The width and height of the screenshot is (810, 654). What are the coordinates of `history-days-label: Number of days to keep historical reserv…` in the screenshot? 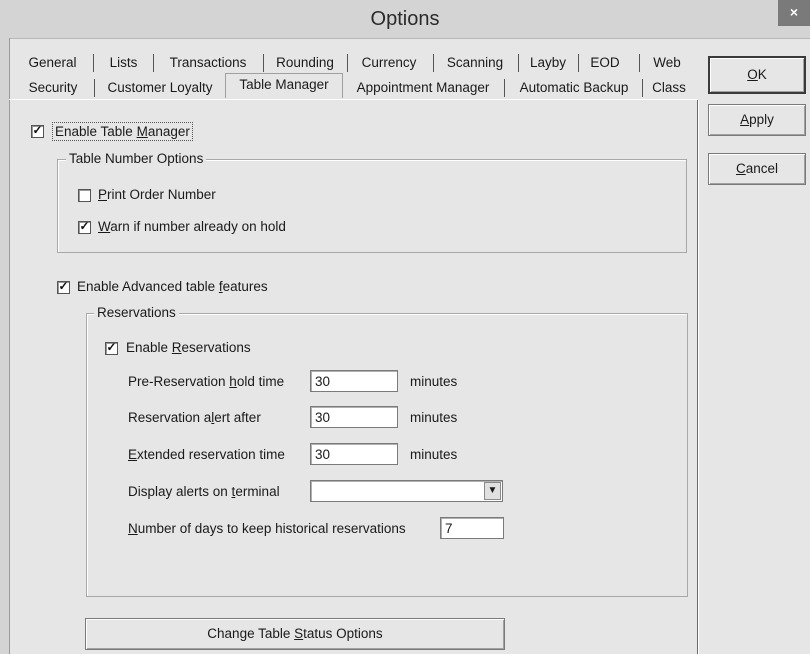 It's located at (267, 528).